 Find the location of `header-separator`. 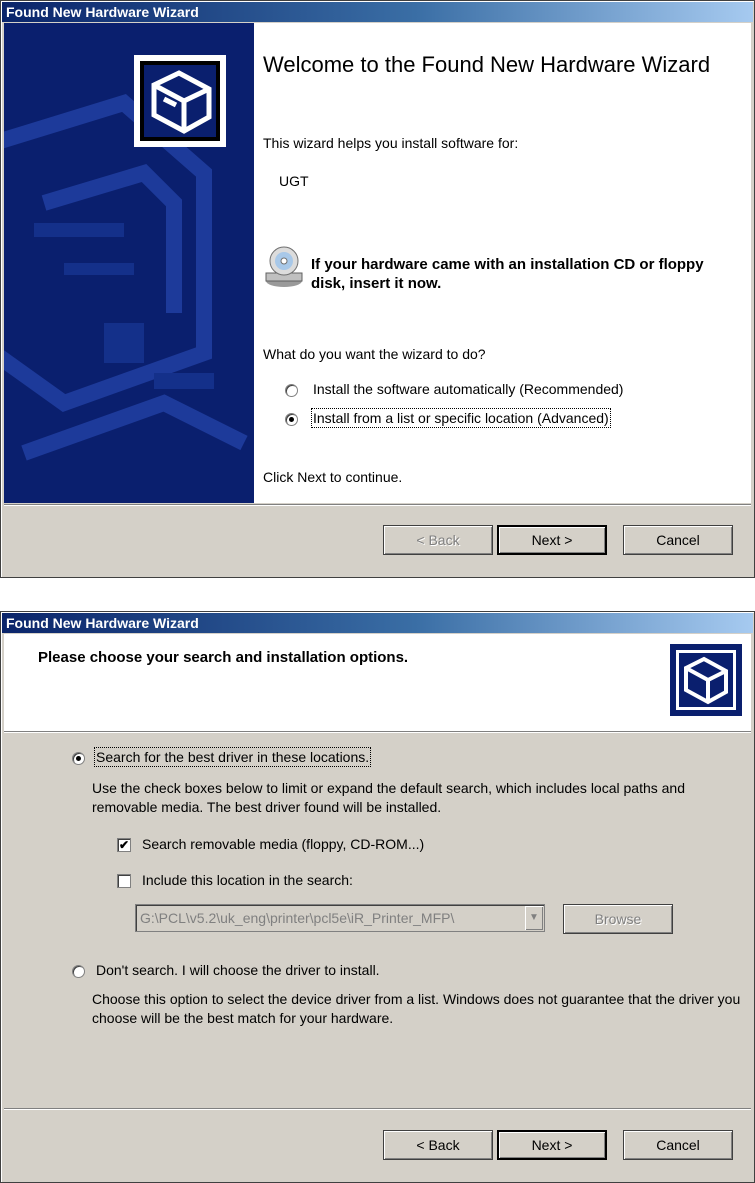

header-separator is located at coordinates (377, 732).